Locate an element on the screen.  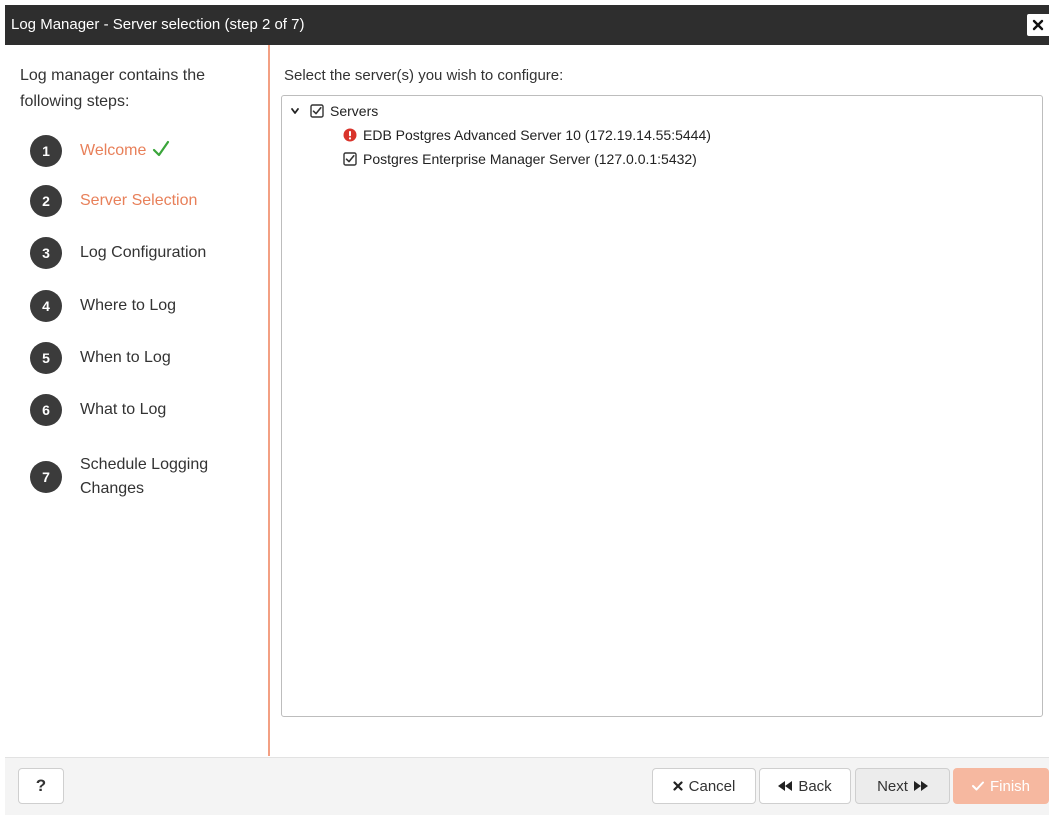
step-what-to-log: 6 What to Log is located at coordinates (98, 410).